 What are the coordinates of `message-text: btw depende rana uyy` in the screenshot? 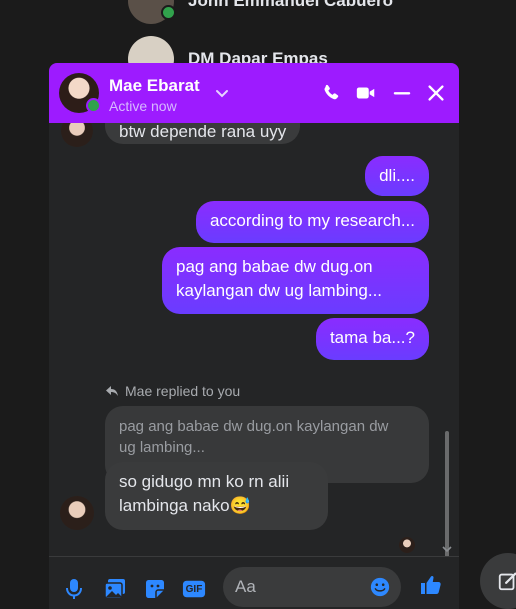 It's located at (203, 132).